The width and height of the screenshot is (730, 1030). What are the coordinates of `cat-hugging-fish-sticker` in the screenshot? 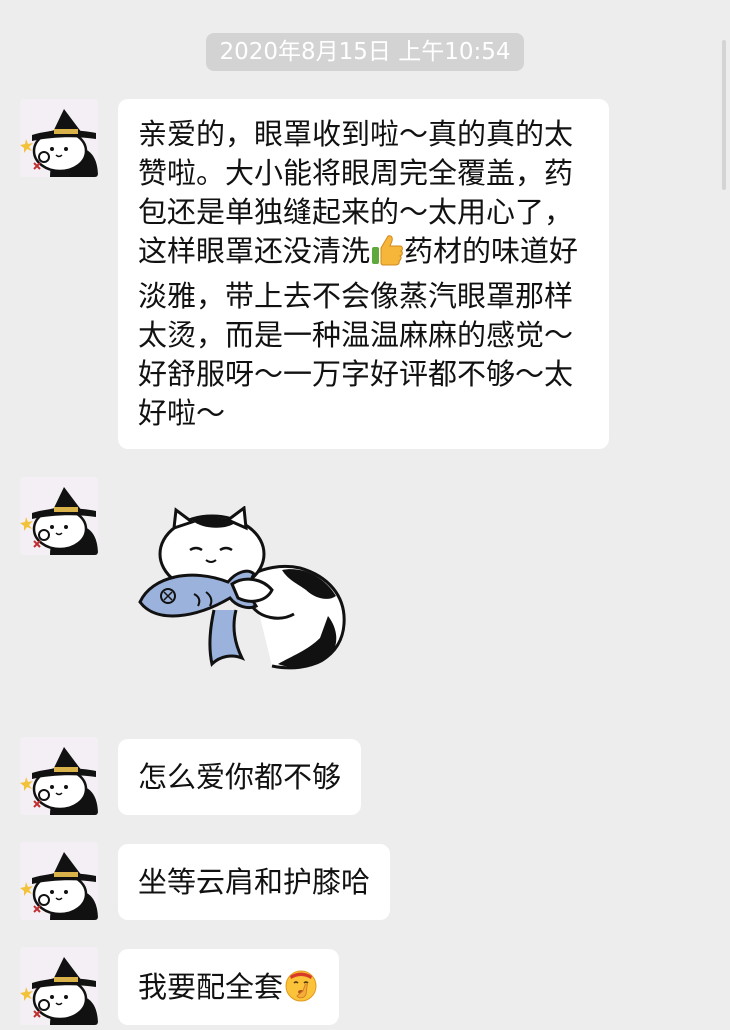 It's located at (242, 593).